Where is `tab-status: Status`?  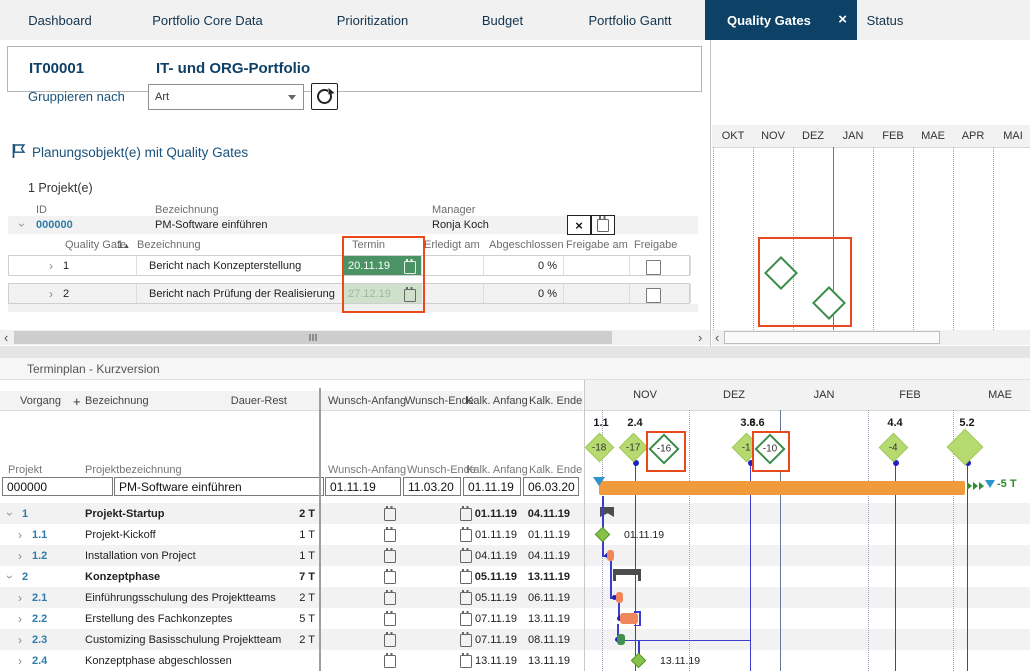 tab-status: Status is located at coordinates (885, 20).